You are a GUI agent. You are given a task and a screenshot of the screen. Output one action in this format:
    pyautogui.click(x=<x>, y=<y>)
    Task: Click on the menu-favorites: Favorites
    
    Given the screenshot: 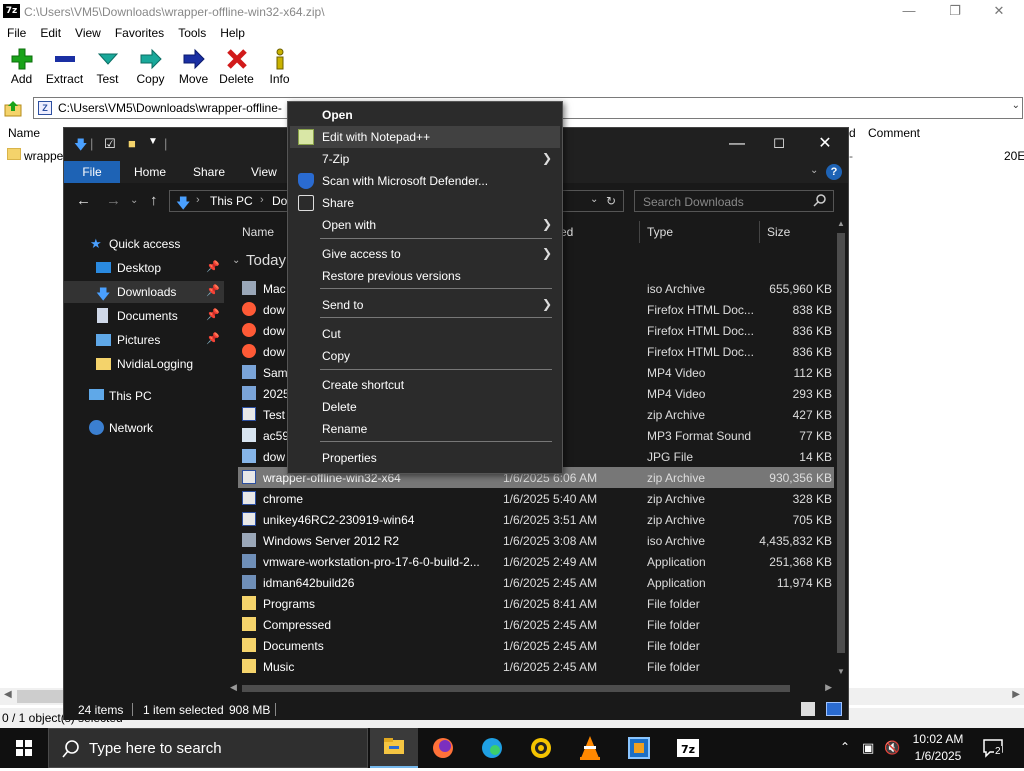 What is the action you would take?
    pyautogui.click(x=139, y=33)
    